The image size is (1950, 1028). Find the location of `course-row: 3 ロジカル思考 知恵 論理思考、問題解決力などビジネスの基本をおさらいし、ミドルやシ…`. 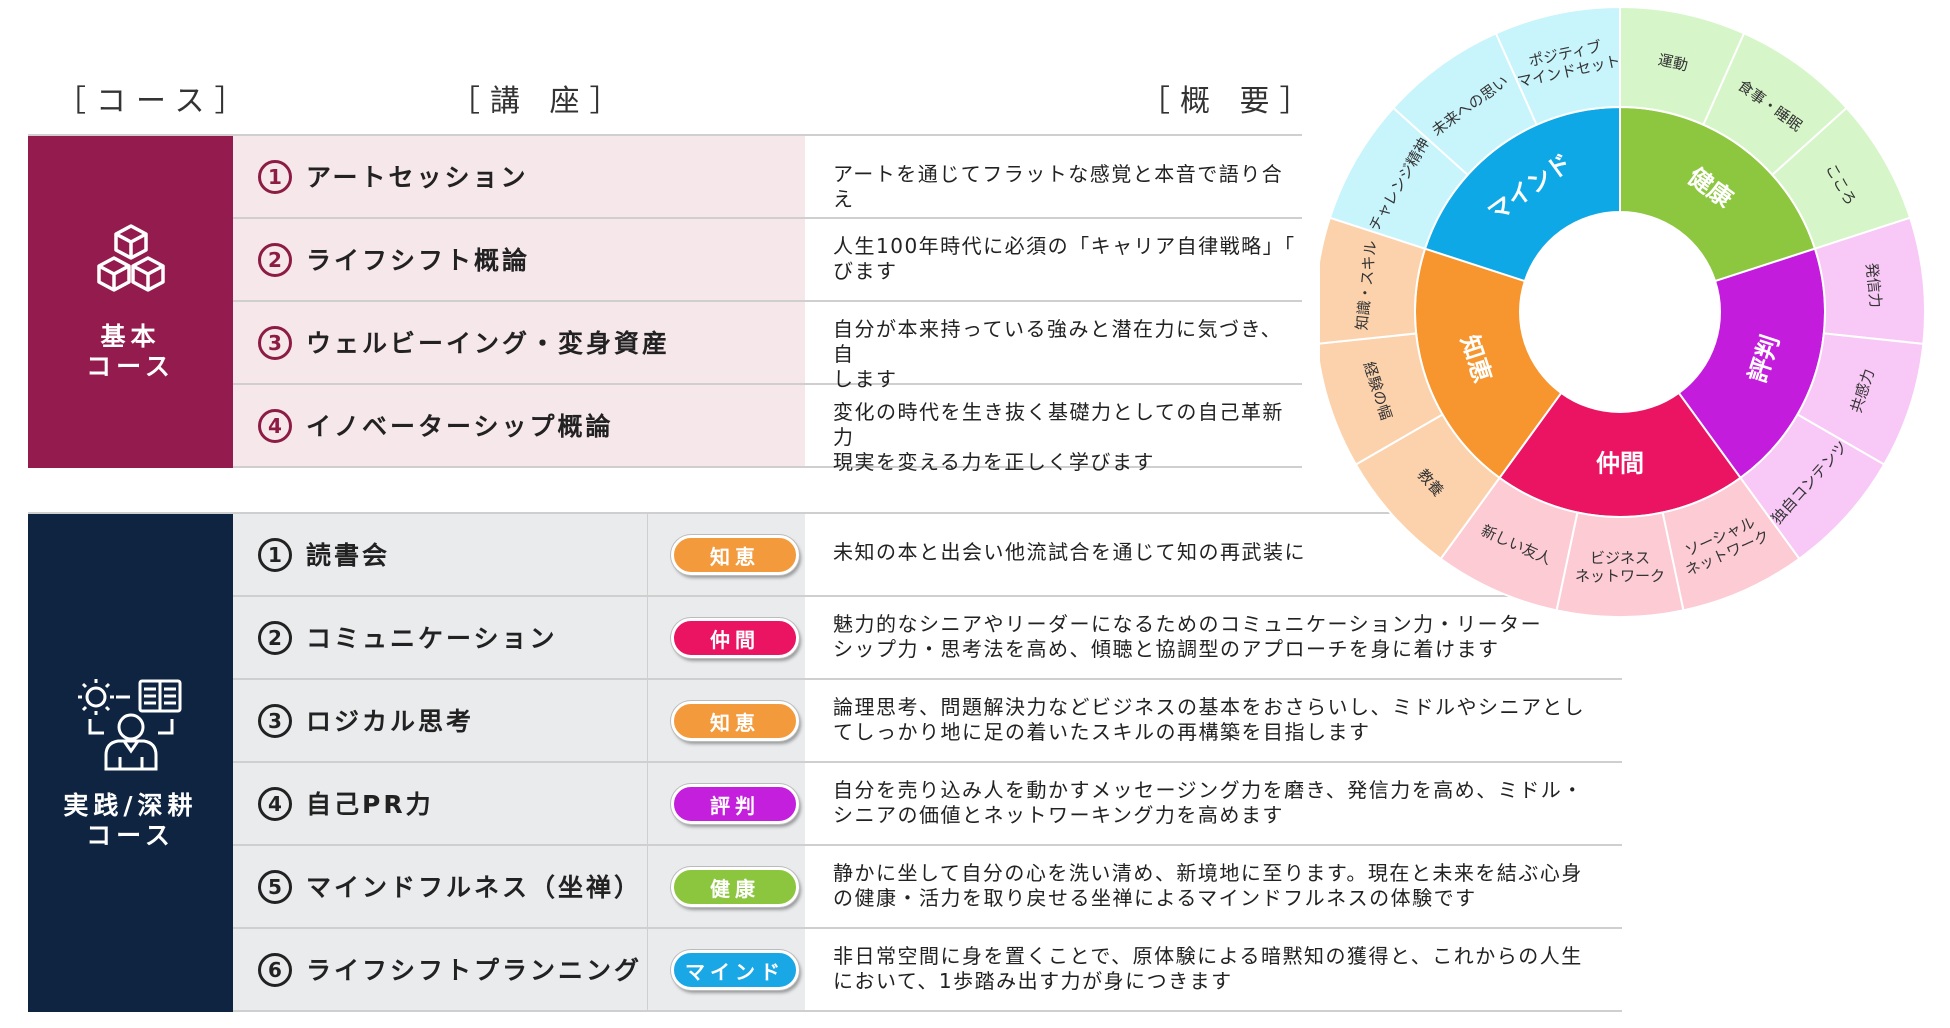

course-row: 3 ロジカル思考 知恵 論理思考、問題解決力などビジネスの基本をおさらいし、ミドルやシ… is located at coordinates (927, 721).